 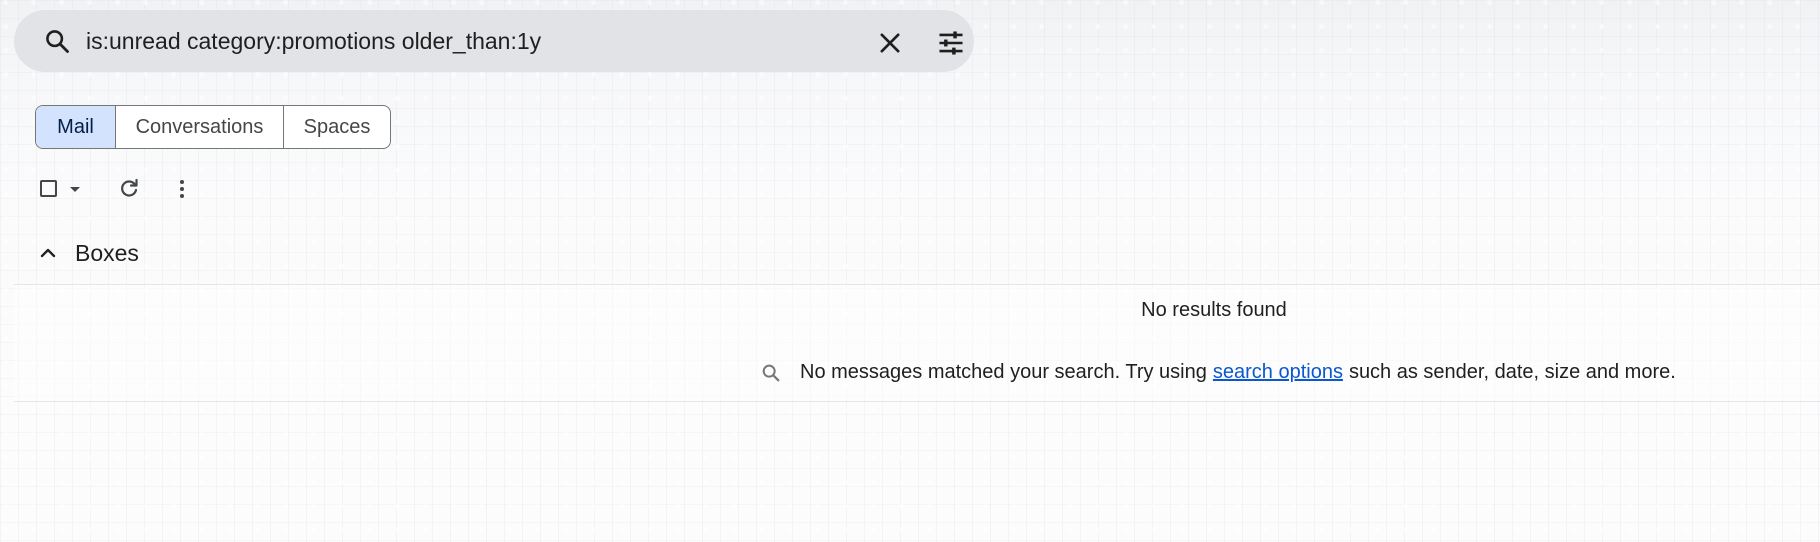 What do you see at coordinates (1278, 372) in the screenshot?
I see `search-options-link: search options` at bounding box center [1278, 372].